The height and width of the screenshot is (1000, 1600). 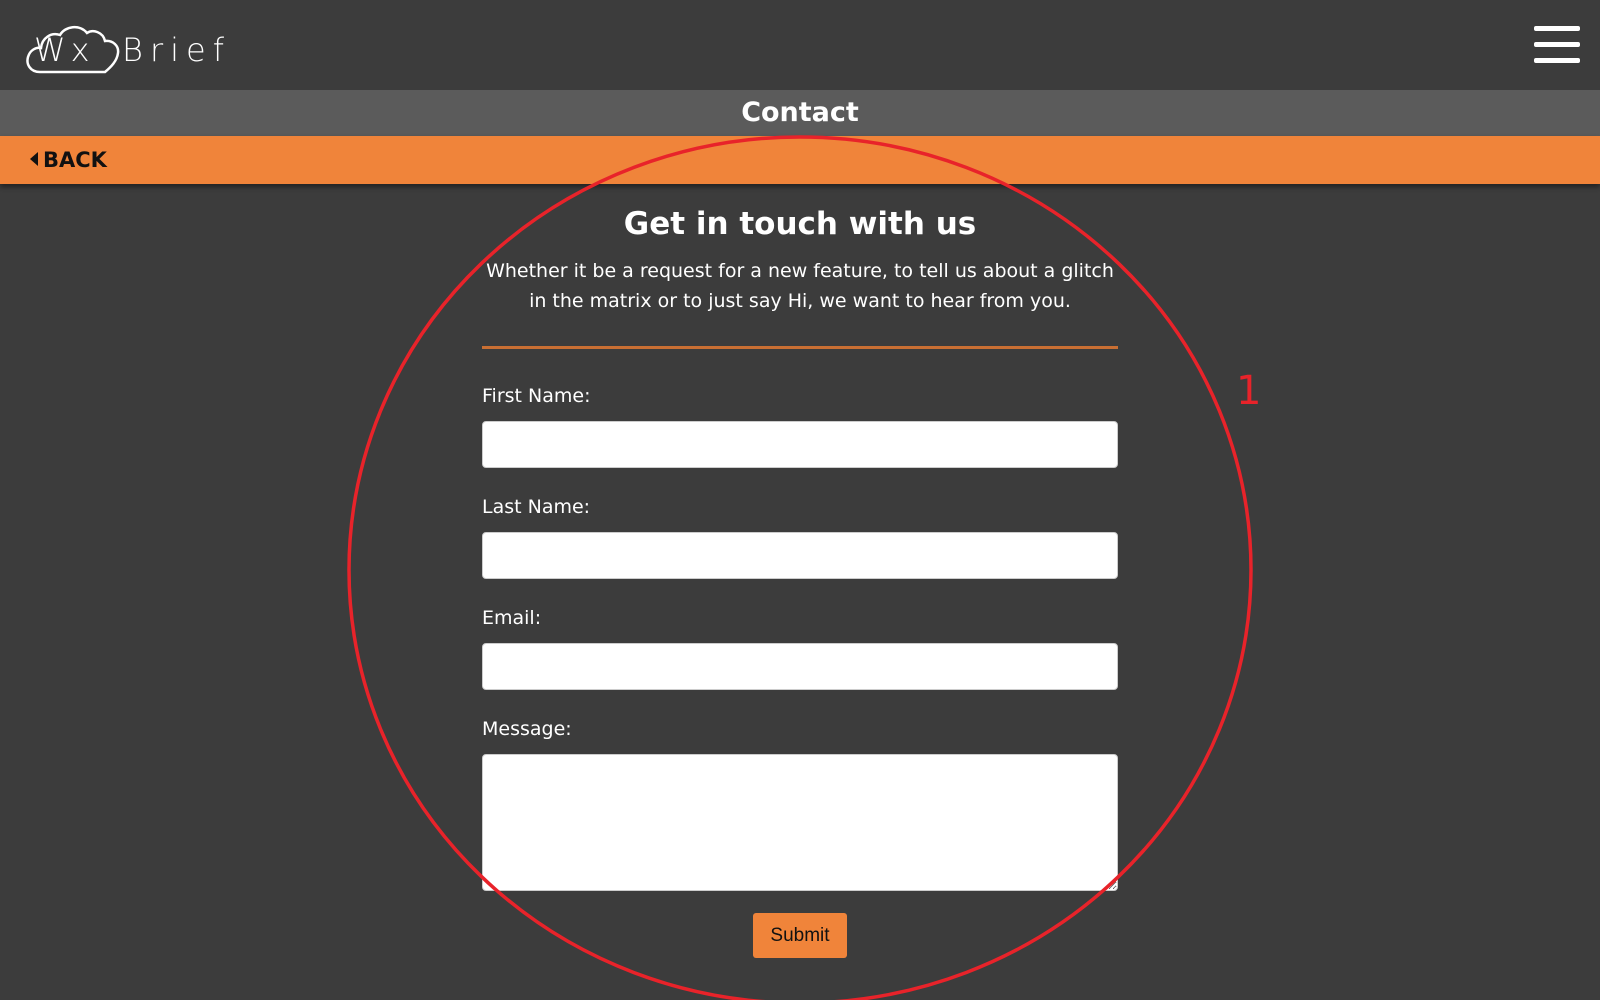 I want to click on back-label: BACK, so click(x=75, y=160).